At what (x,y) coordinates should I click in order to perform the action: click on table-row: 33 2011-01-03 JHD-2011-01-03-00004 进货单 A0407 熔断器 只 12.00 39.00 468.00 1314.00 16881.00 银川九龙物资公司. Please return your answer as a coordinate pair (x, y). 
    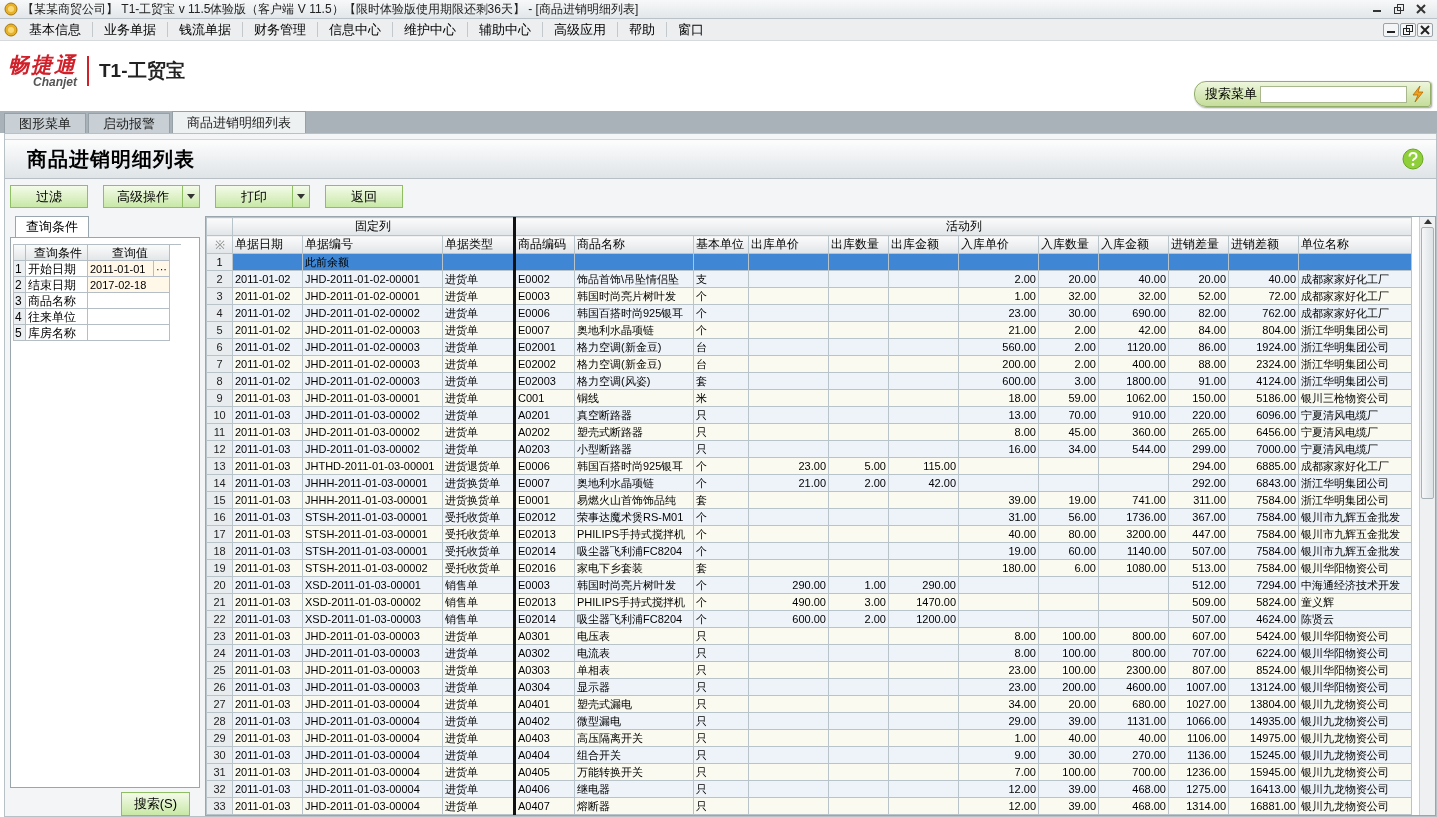
    Looking at the image, I should click on (809, 806).